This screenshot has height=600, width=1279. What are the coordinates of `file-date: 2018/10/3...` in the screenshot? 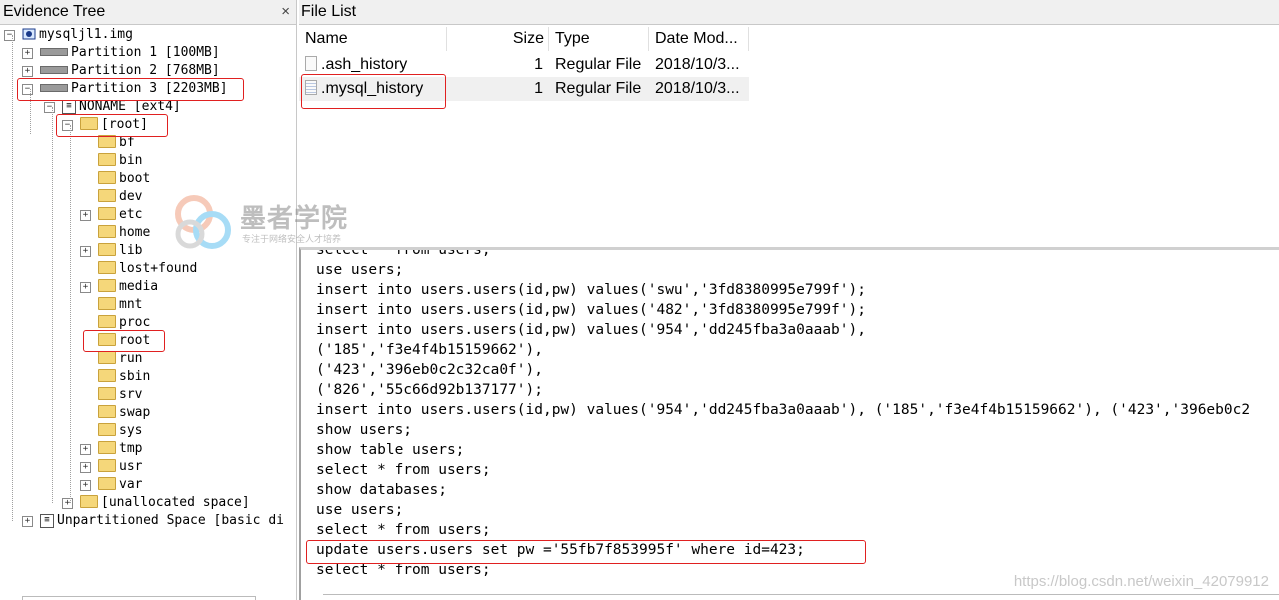 It's located at (697, 88).